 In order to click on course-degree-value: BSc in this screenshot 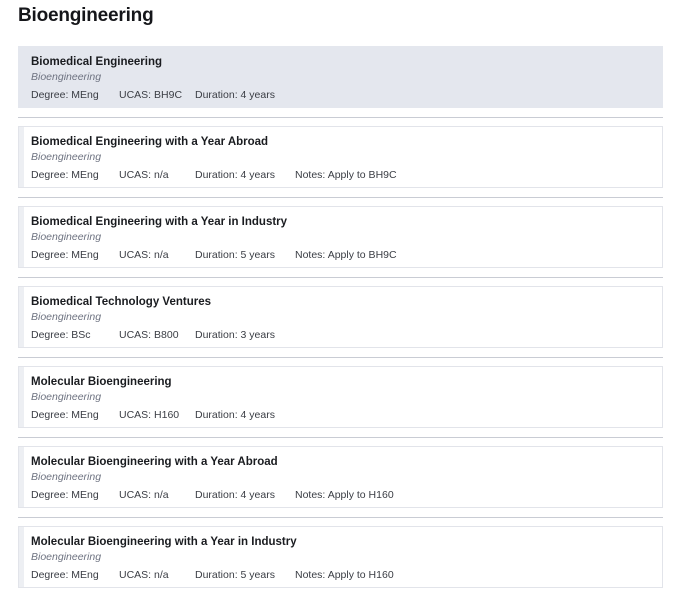, I will do `click(81, 335)`.